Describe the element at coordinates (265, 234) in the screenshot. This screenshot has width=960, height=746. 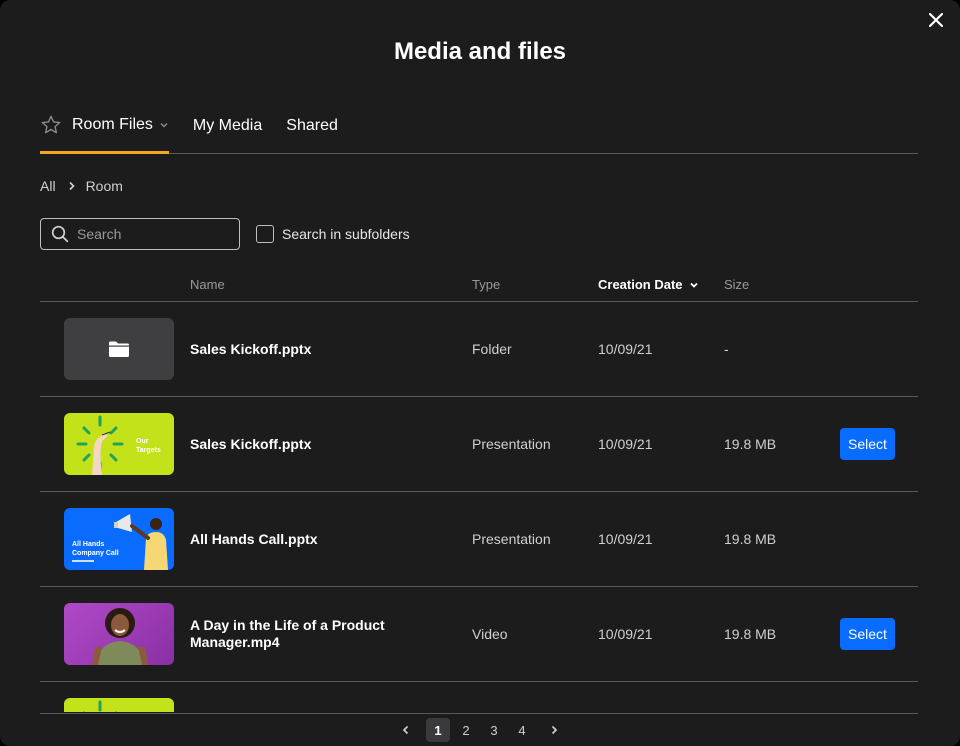
I see `subfolders-checkbox` at that location.